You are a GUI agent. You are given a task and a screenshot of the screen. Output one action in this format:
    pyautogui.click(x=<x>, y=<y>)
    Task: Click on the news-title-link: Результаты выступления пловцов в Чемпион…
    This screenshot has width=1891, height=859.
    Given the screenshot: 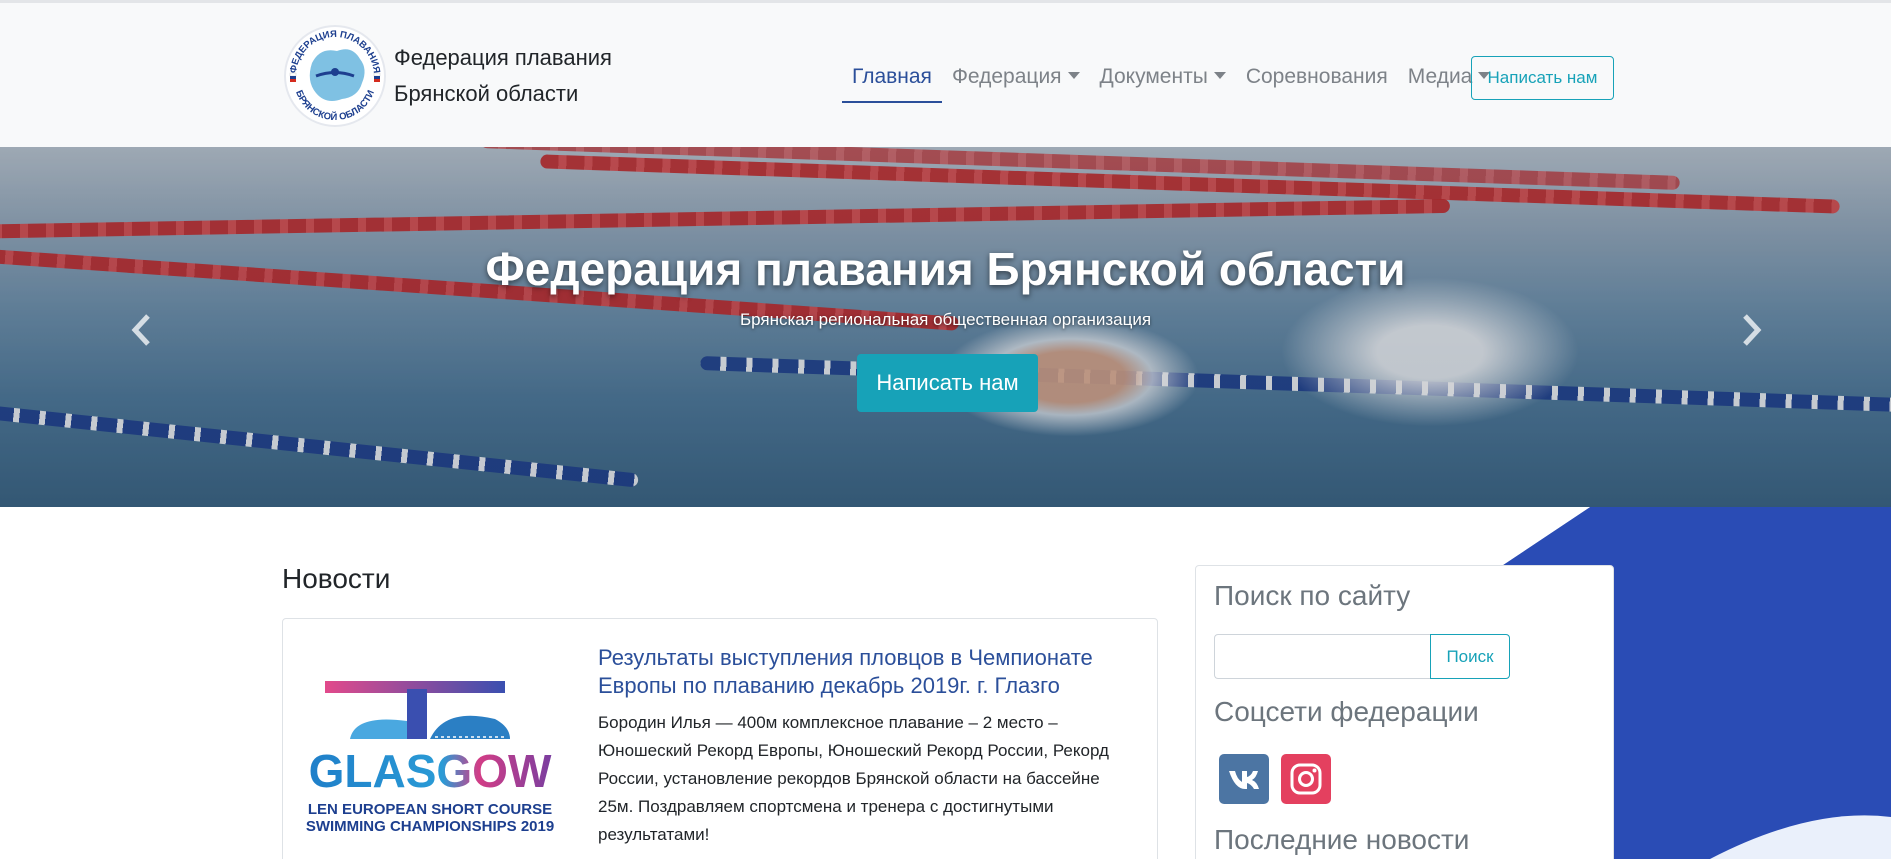 What is the action you would take?
    pyautogui.click(x=863, y=672)
    